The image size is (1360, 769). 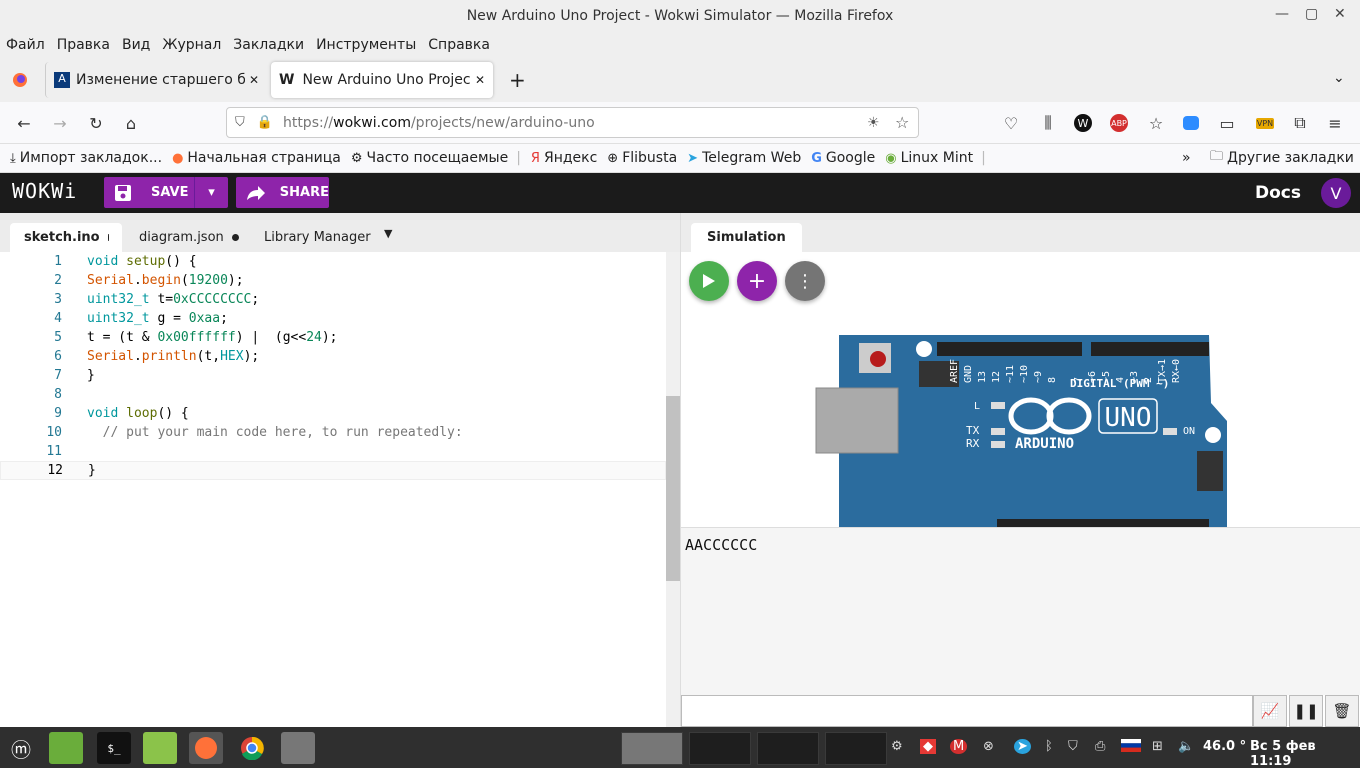 What do you see at coordinates (268, 45) in the screenshot?
I see `menu-bookmarks: Закладки` at bounding box center [268, 45].